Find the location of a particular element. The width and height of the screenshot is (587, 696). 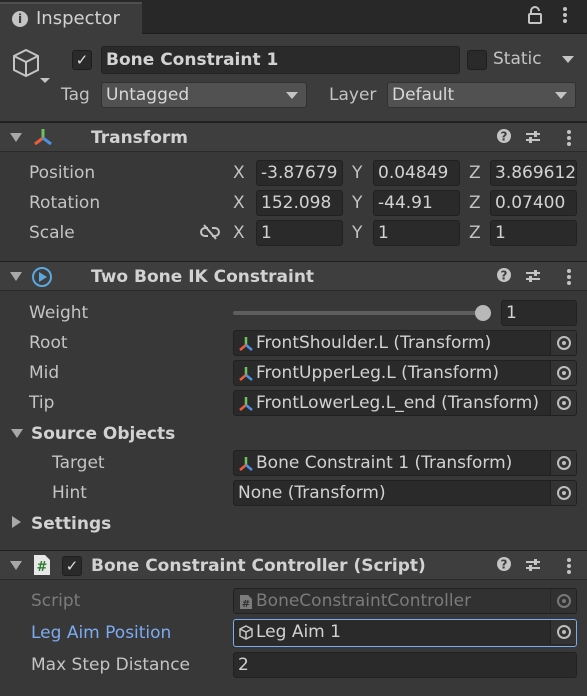

weight-slider-track is located at coordinates (361, 313).